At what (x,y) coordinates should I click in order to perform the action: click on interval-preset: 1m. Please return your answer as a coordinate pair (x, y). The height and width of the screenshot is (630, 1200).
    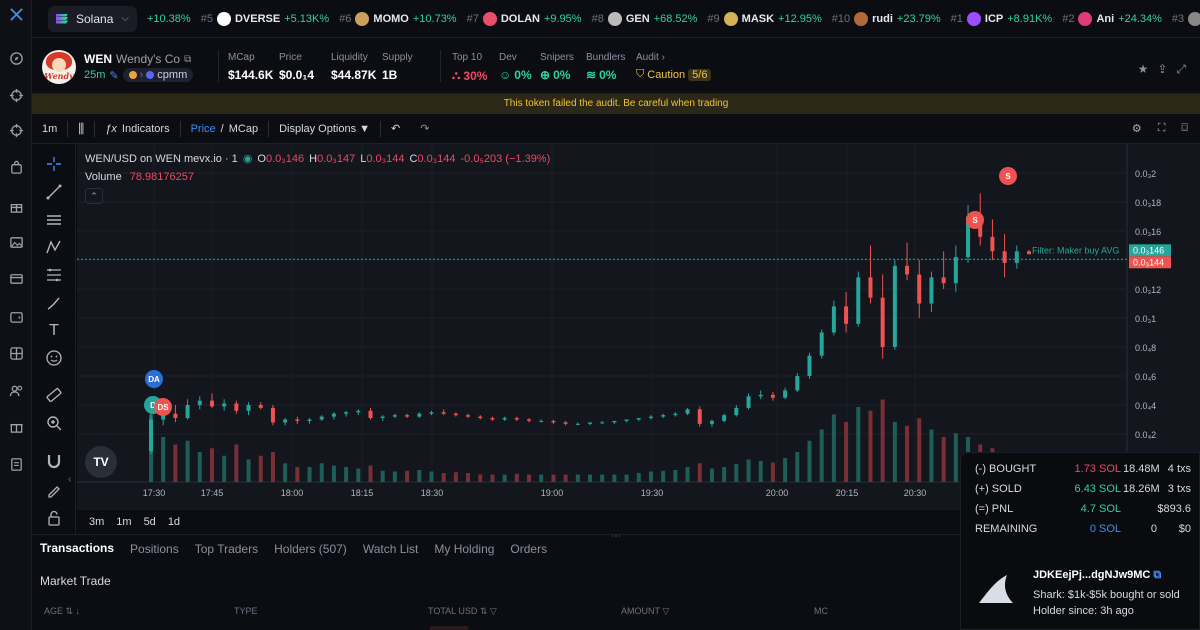
    Looking at the image, I should click on (123, 522).